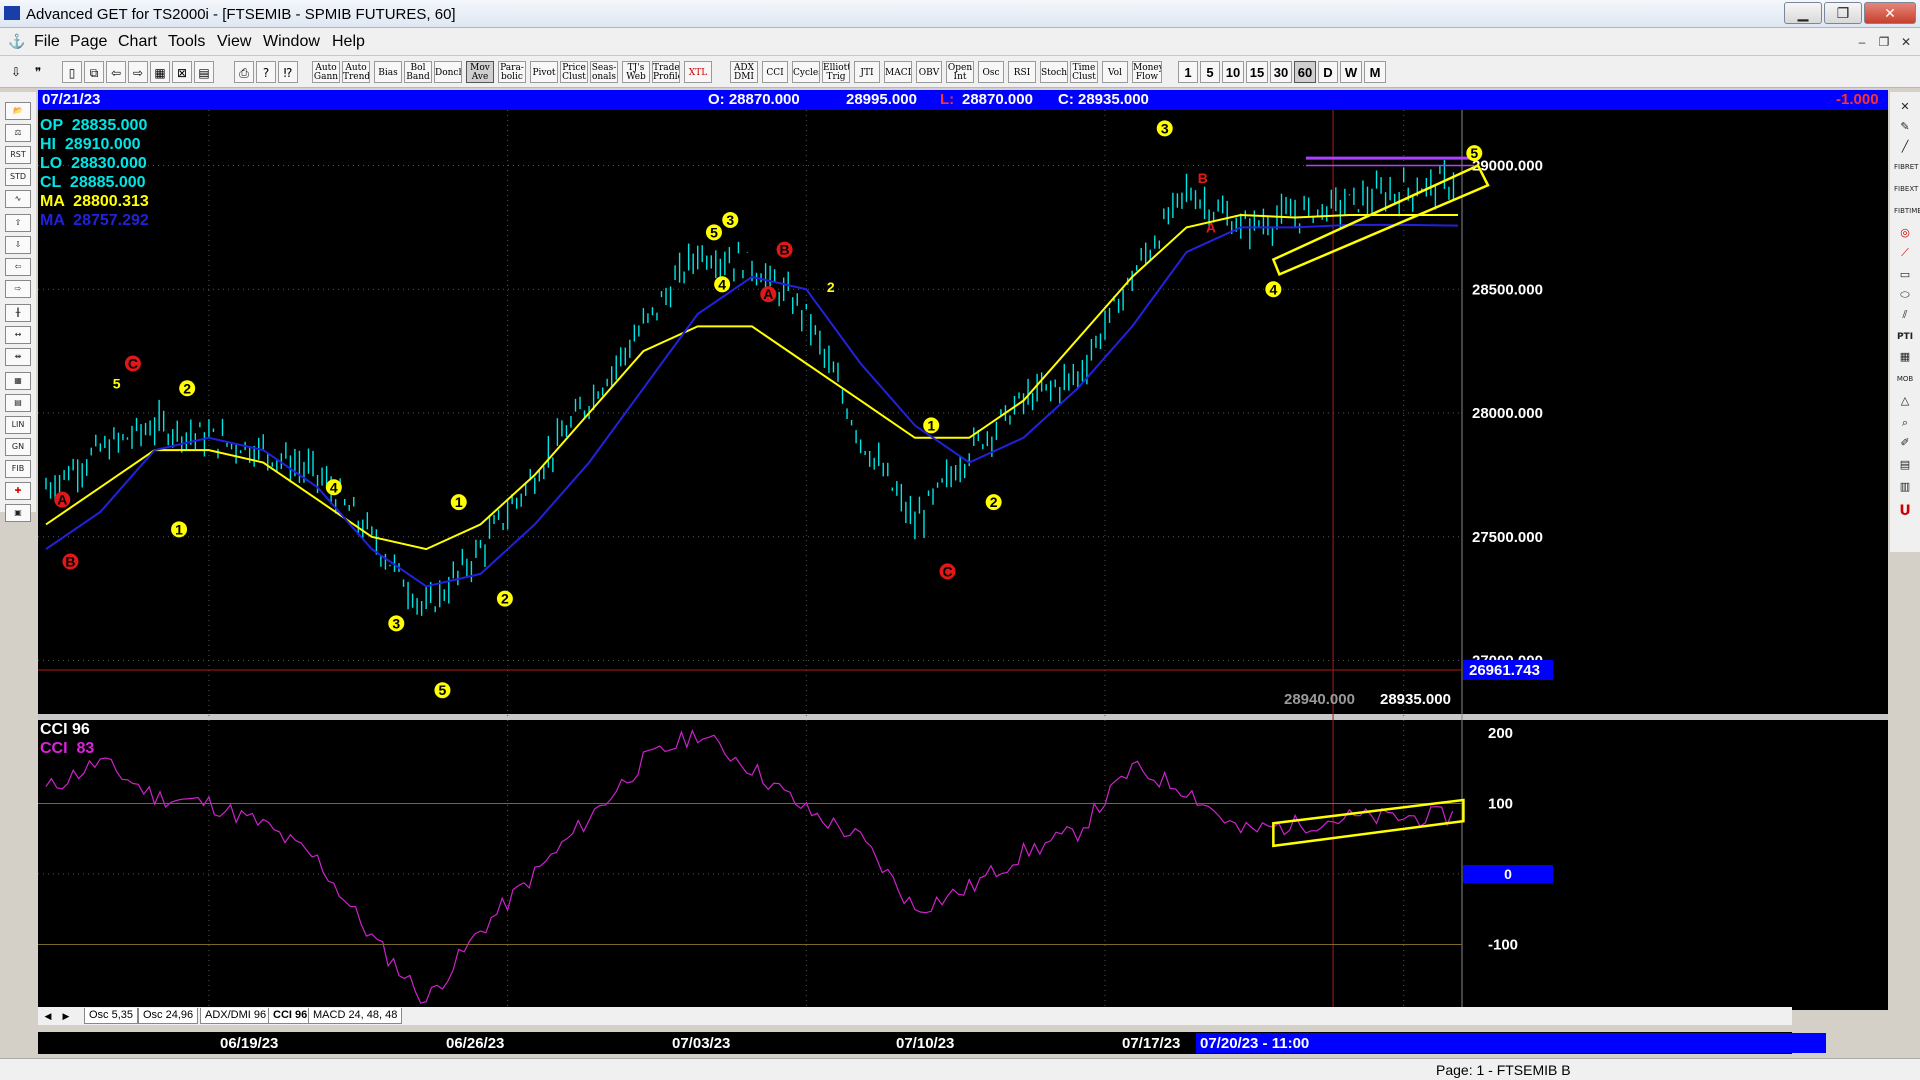 The width and height of the screenshot is (1920, 1080). What do you see at coordinates (18, 403) in the screenshot?
I see `grid-lines-icon: ▤` at bounding box center [18, 403].